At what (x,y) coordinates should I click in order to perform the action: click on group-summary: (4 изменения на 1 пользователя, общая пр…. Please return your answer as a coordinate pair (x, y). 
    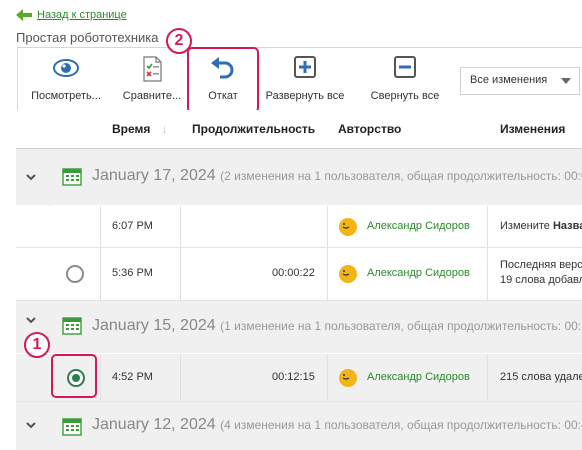
    Looking at the image, I should click on (401, 425).